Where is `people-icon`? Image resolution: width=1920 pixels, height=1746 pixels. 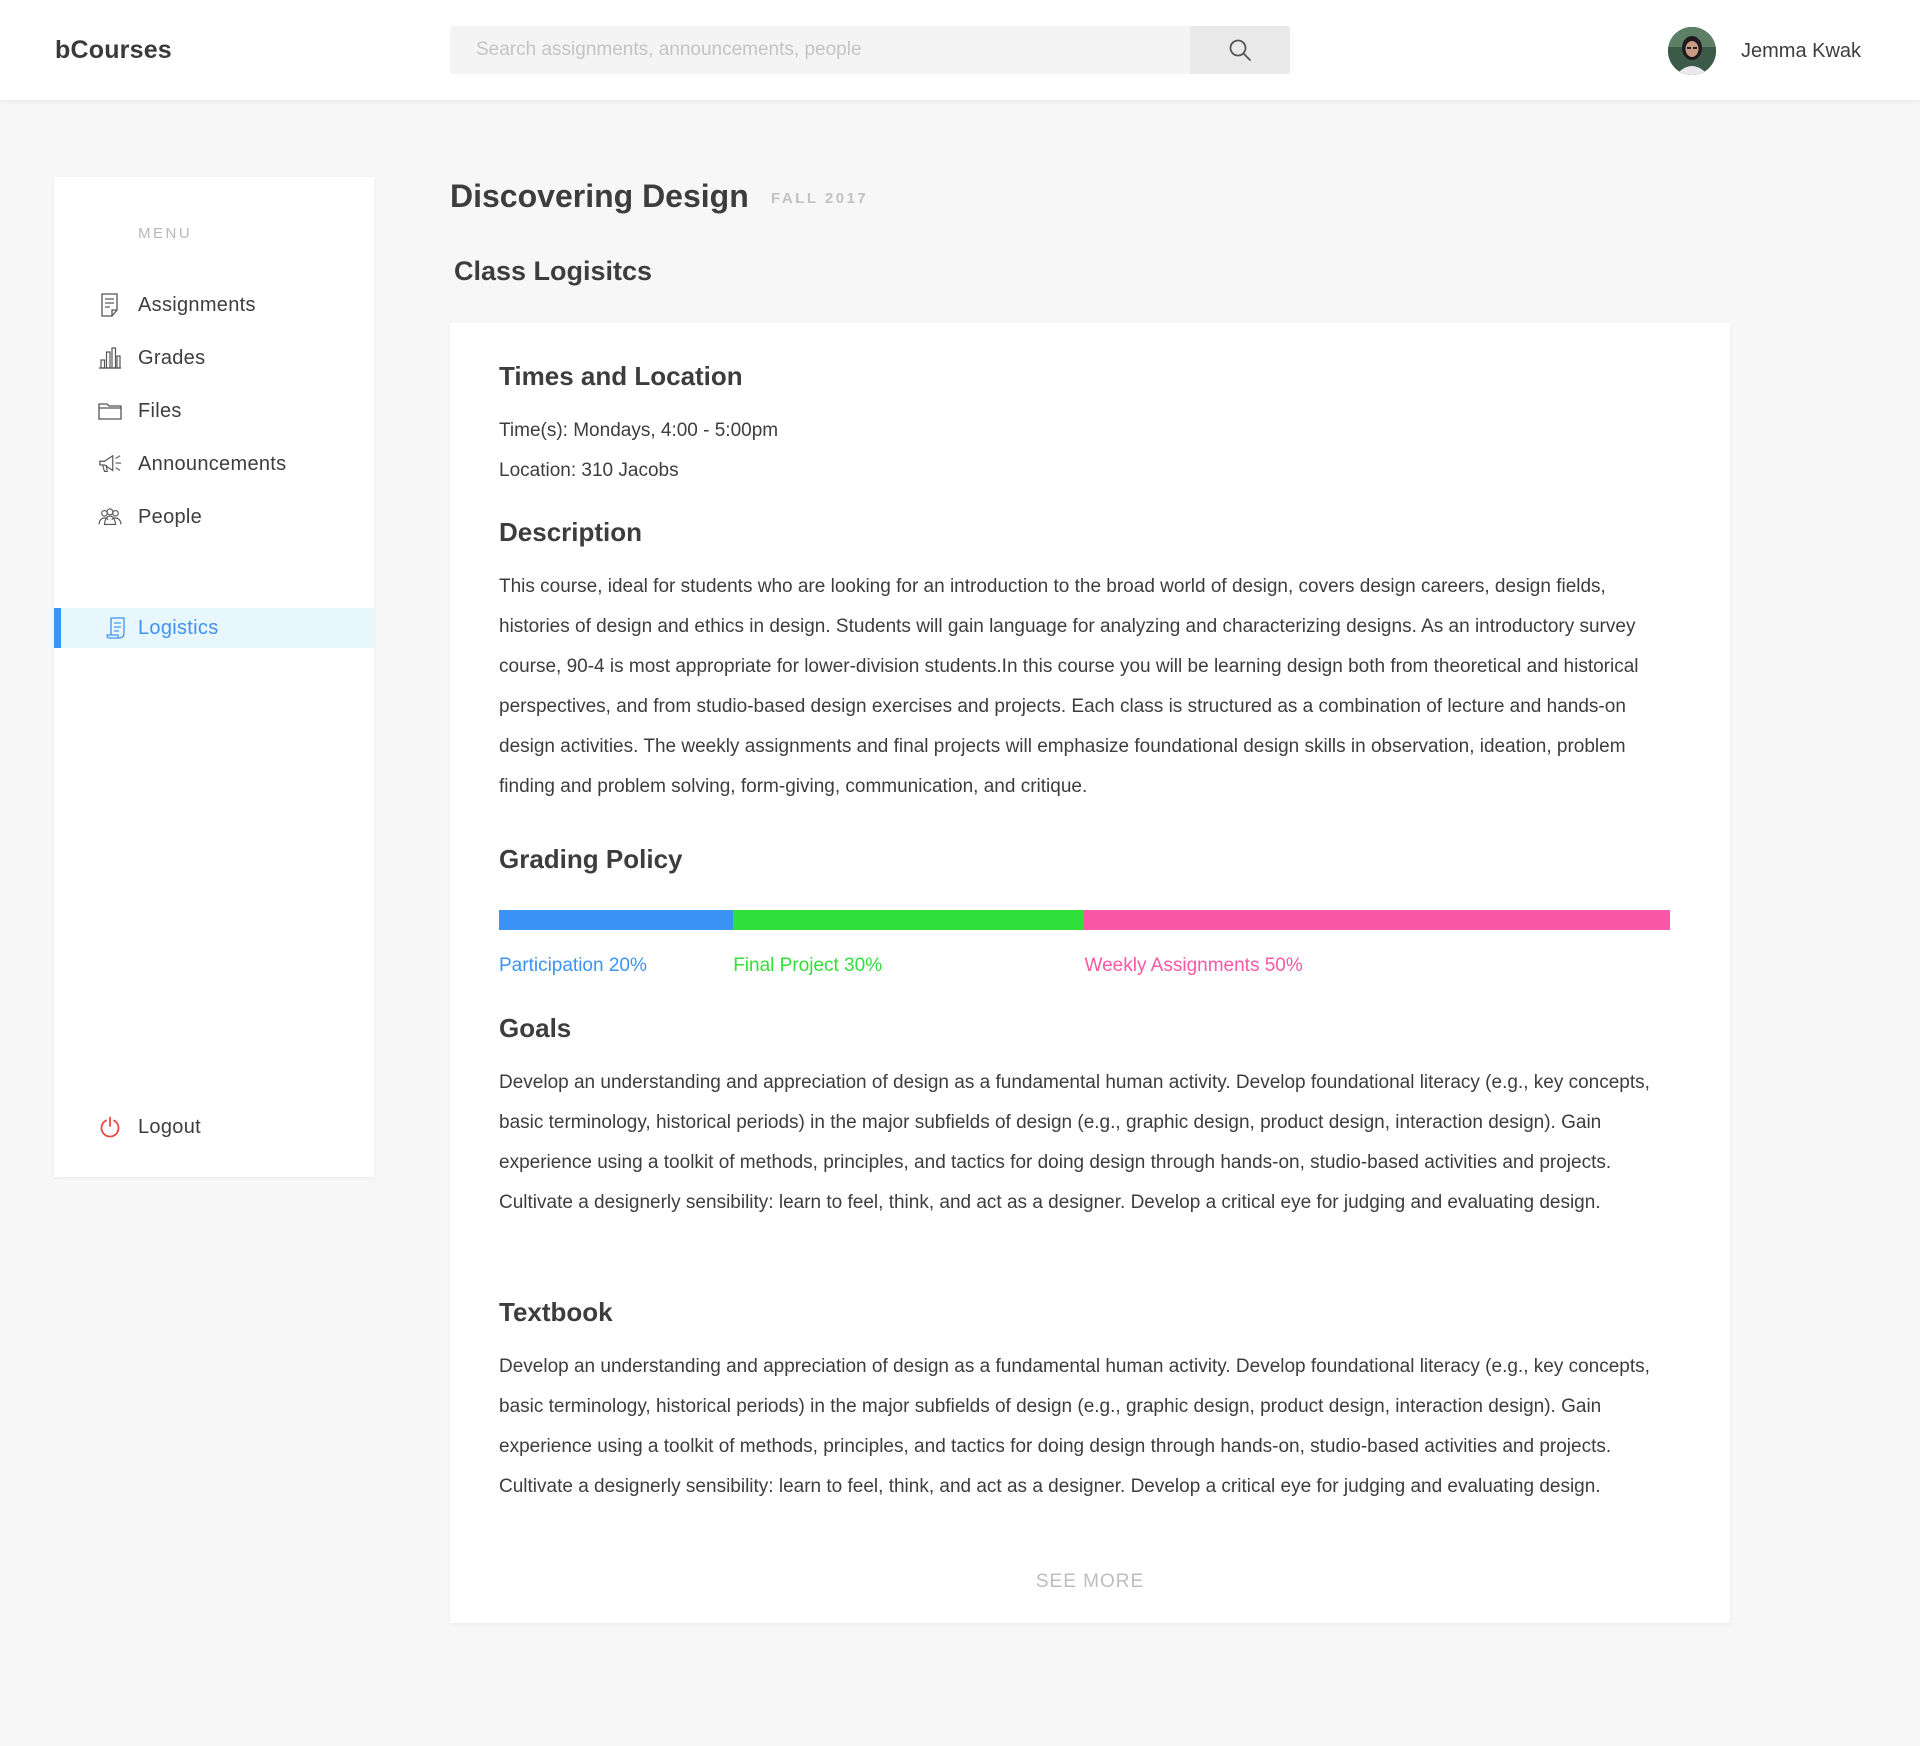
people-icon is located at coordinates (110, 517).